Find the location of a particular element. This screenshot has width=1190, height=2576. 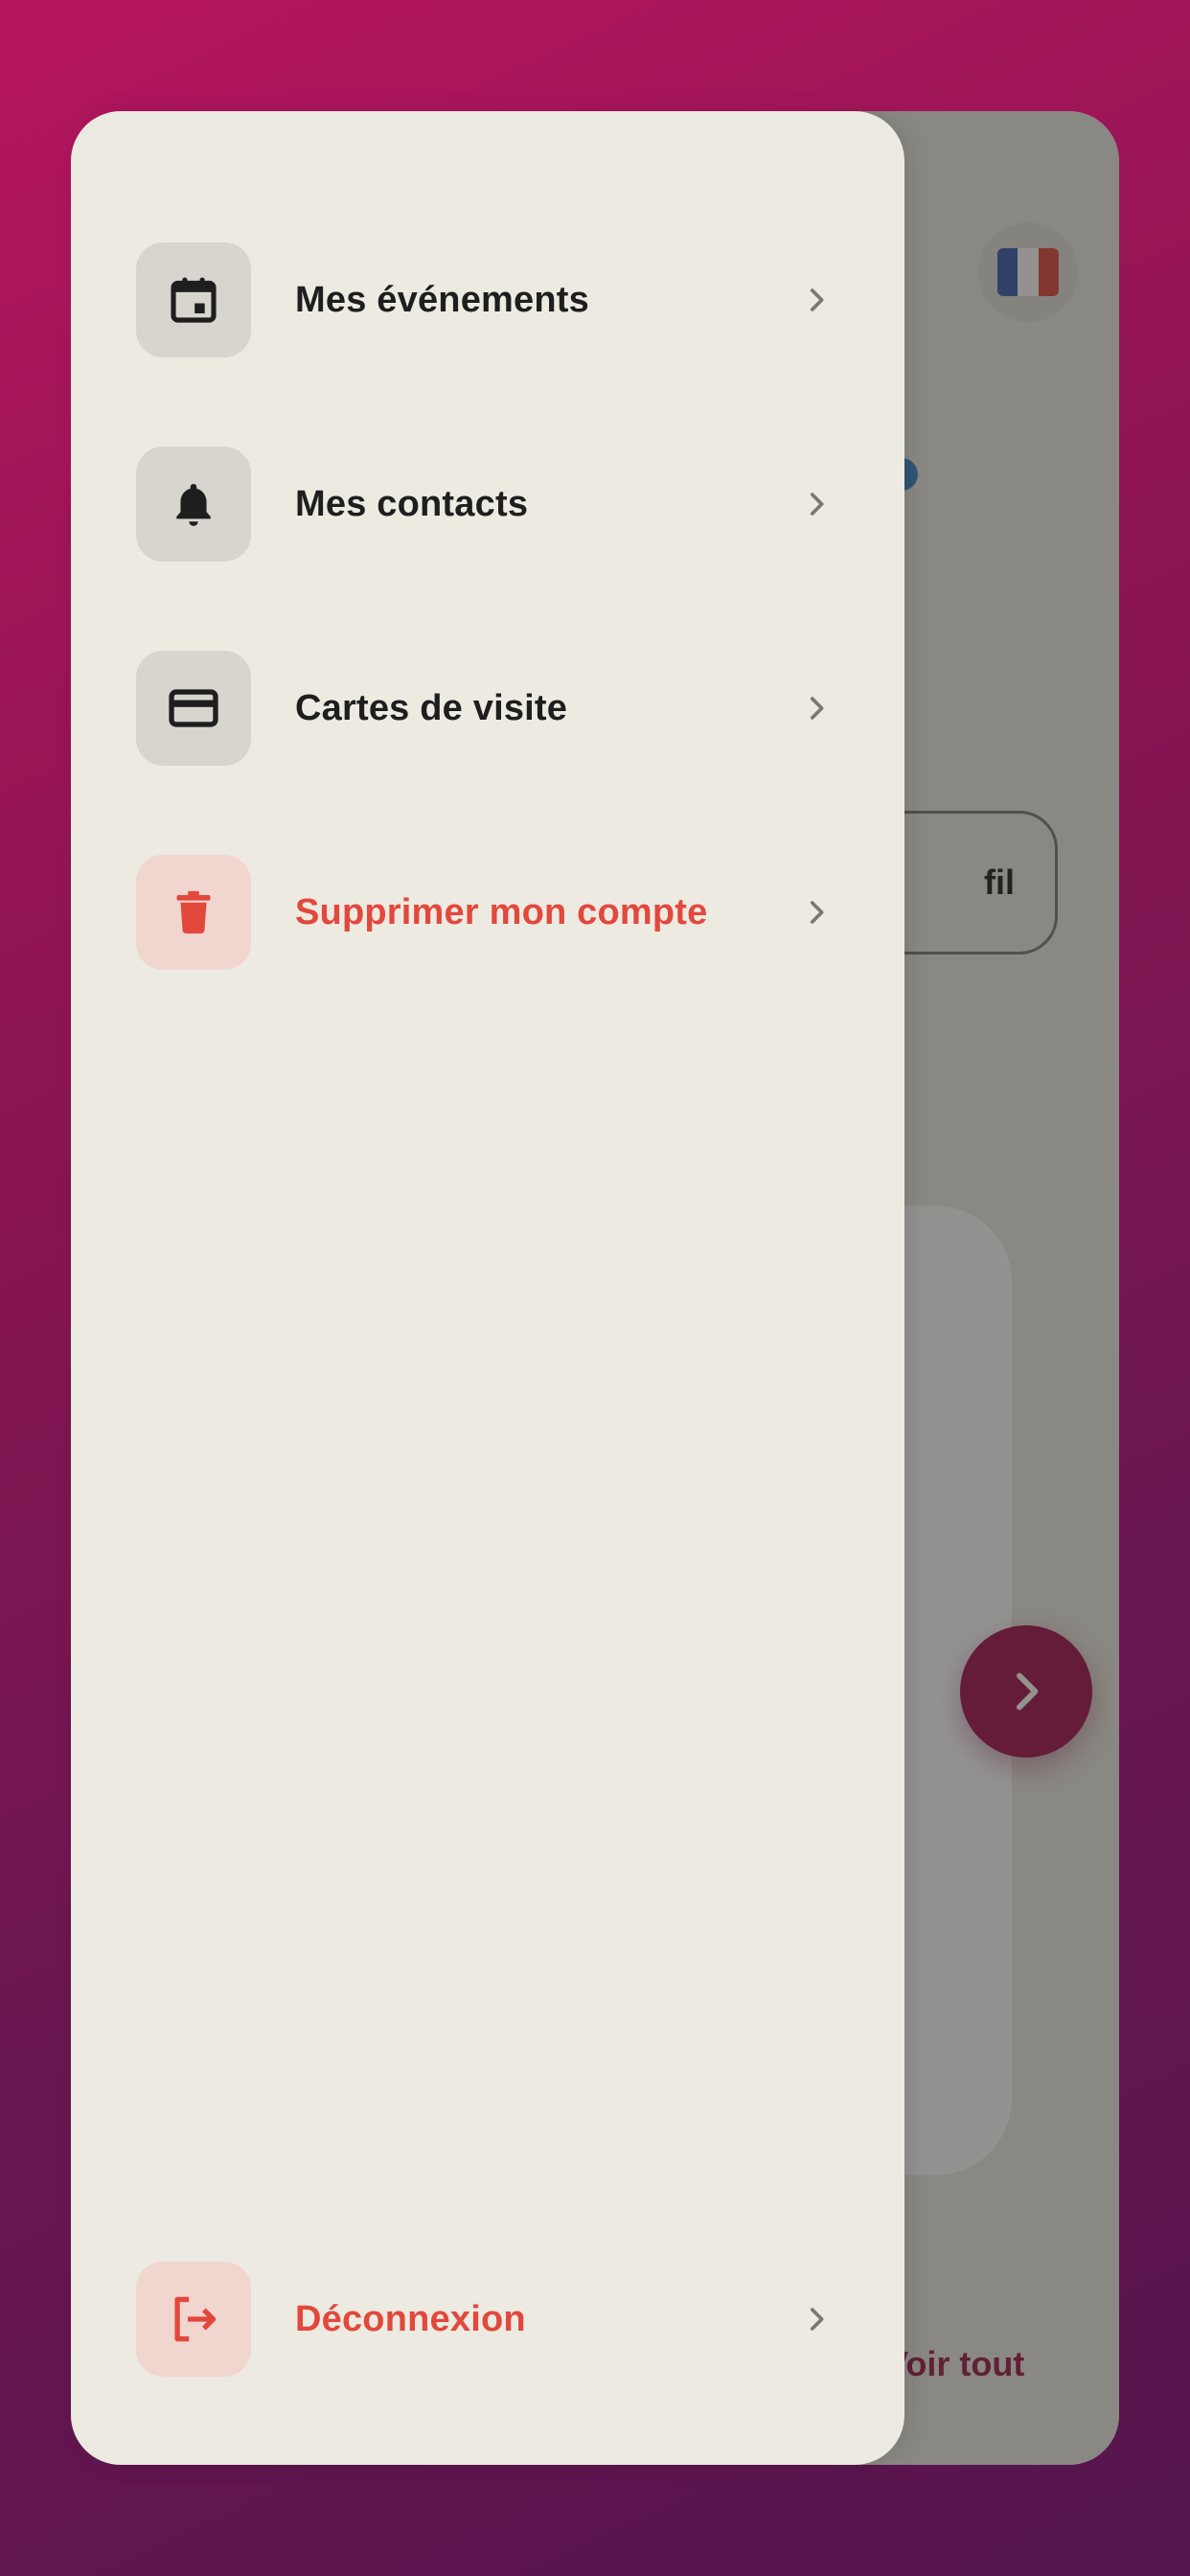

events-icon-box is located at coordinates (194, 299).